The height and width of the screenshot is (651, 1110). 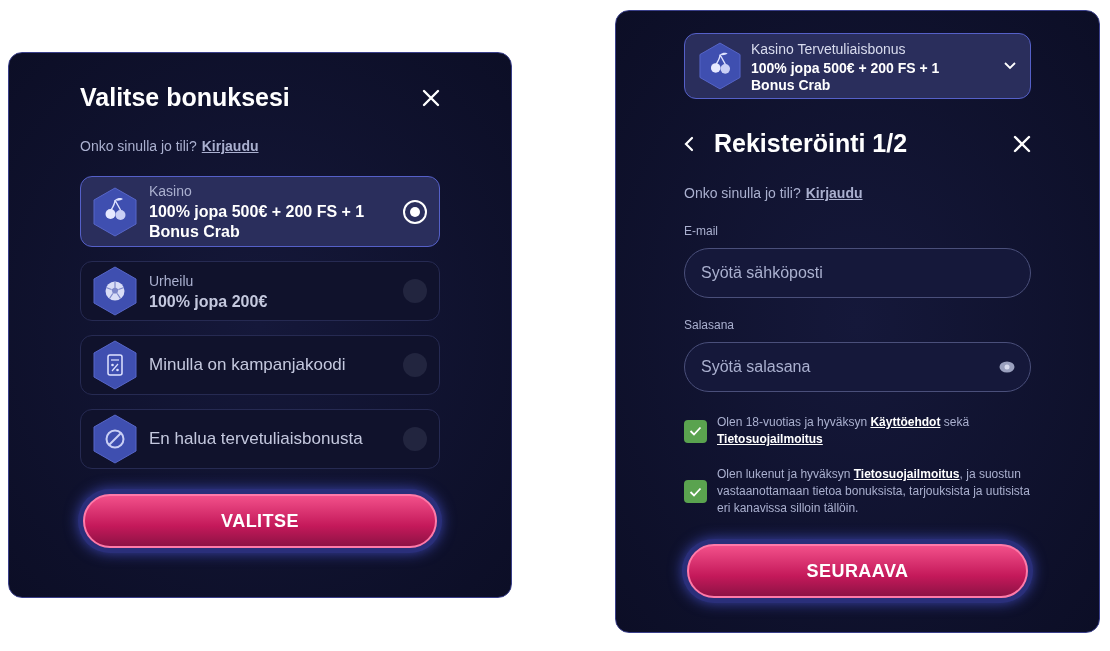 I want to click on option-title: 100% jopa 500€ + 200 FS + 1 Bonus Crab, so click(x=257, y=222).